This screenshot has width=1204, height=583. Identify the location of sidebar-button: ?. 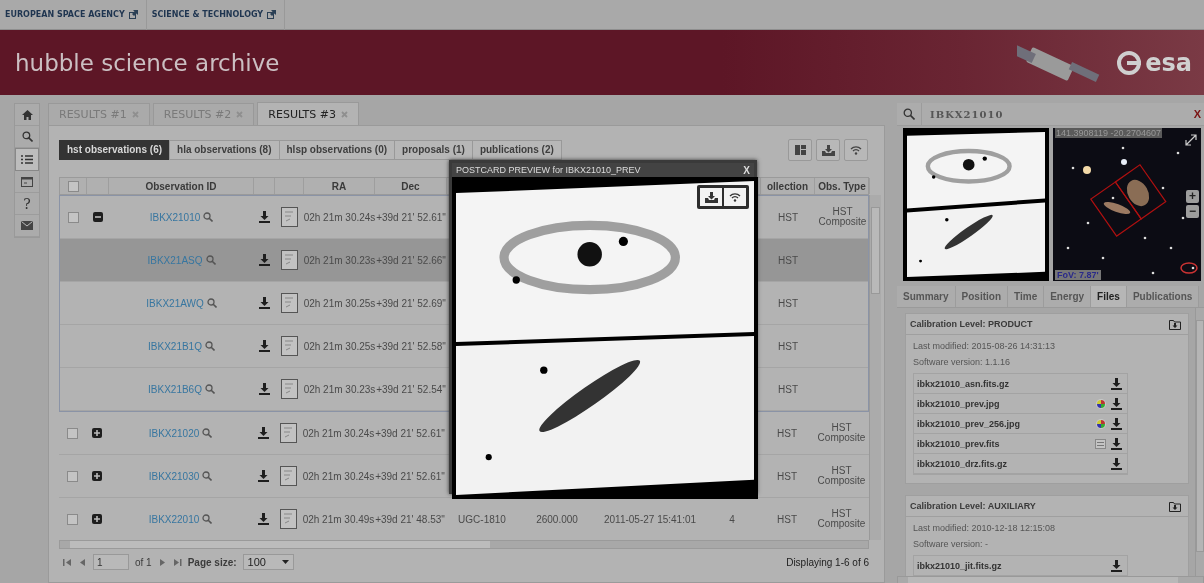
(27, 204).